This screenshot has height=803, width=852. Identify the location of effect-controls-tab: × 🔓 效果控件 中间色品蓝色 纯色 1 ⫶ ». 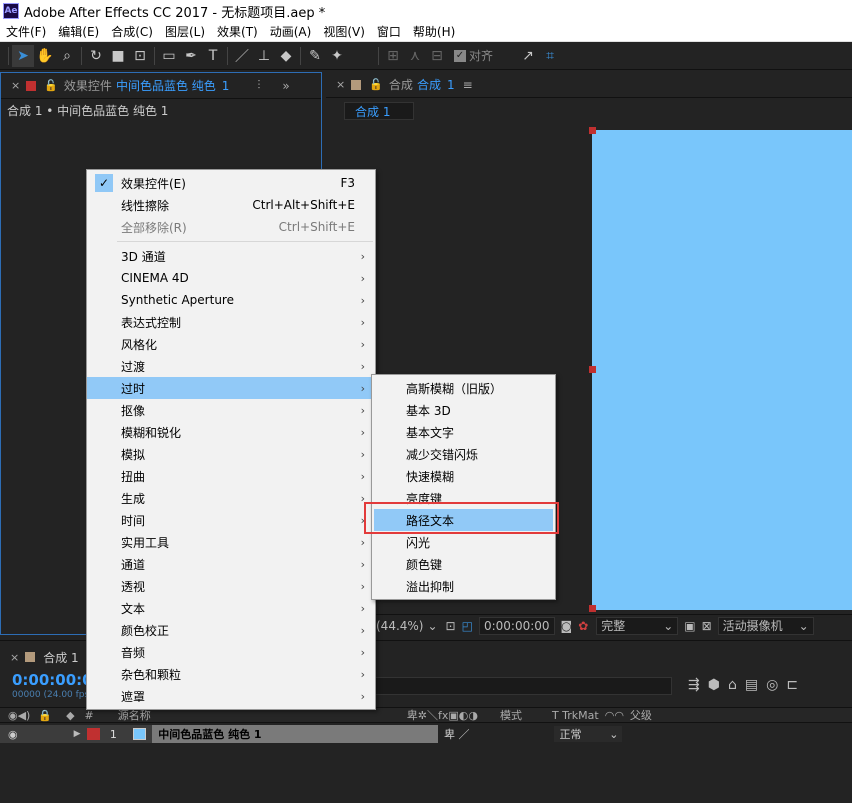
(161, 86).